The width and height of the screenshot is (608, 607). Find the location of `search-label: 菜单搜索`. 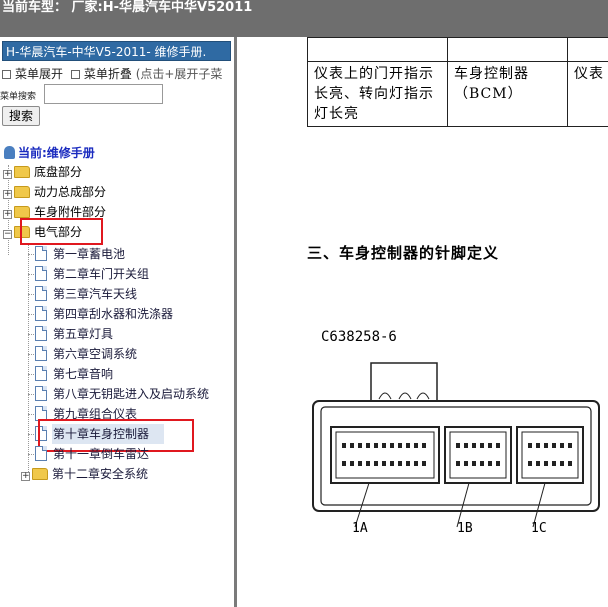

search-label: 菜单搜索 is located at coordinates (18, 97).